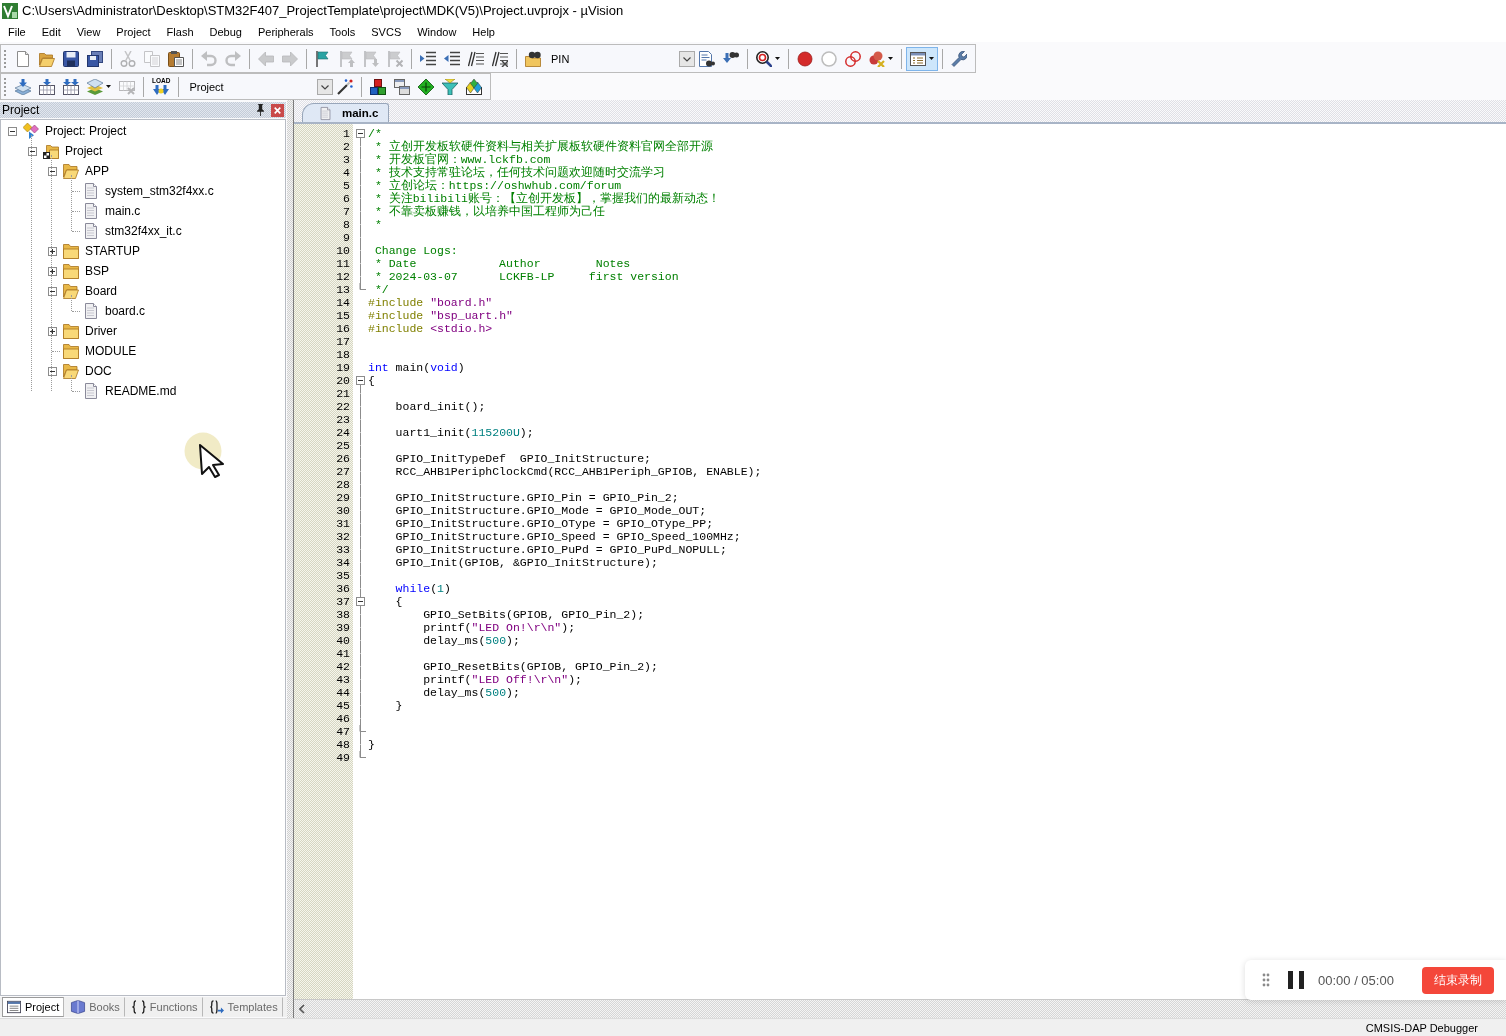 This screenshot has height=1036, width=1506. What do you see at coordinates (125, 311) in the screenshot?
I see `tree-item: board.c` at bounding box center [125, 311].